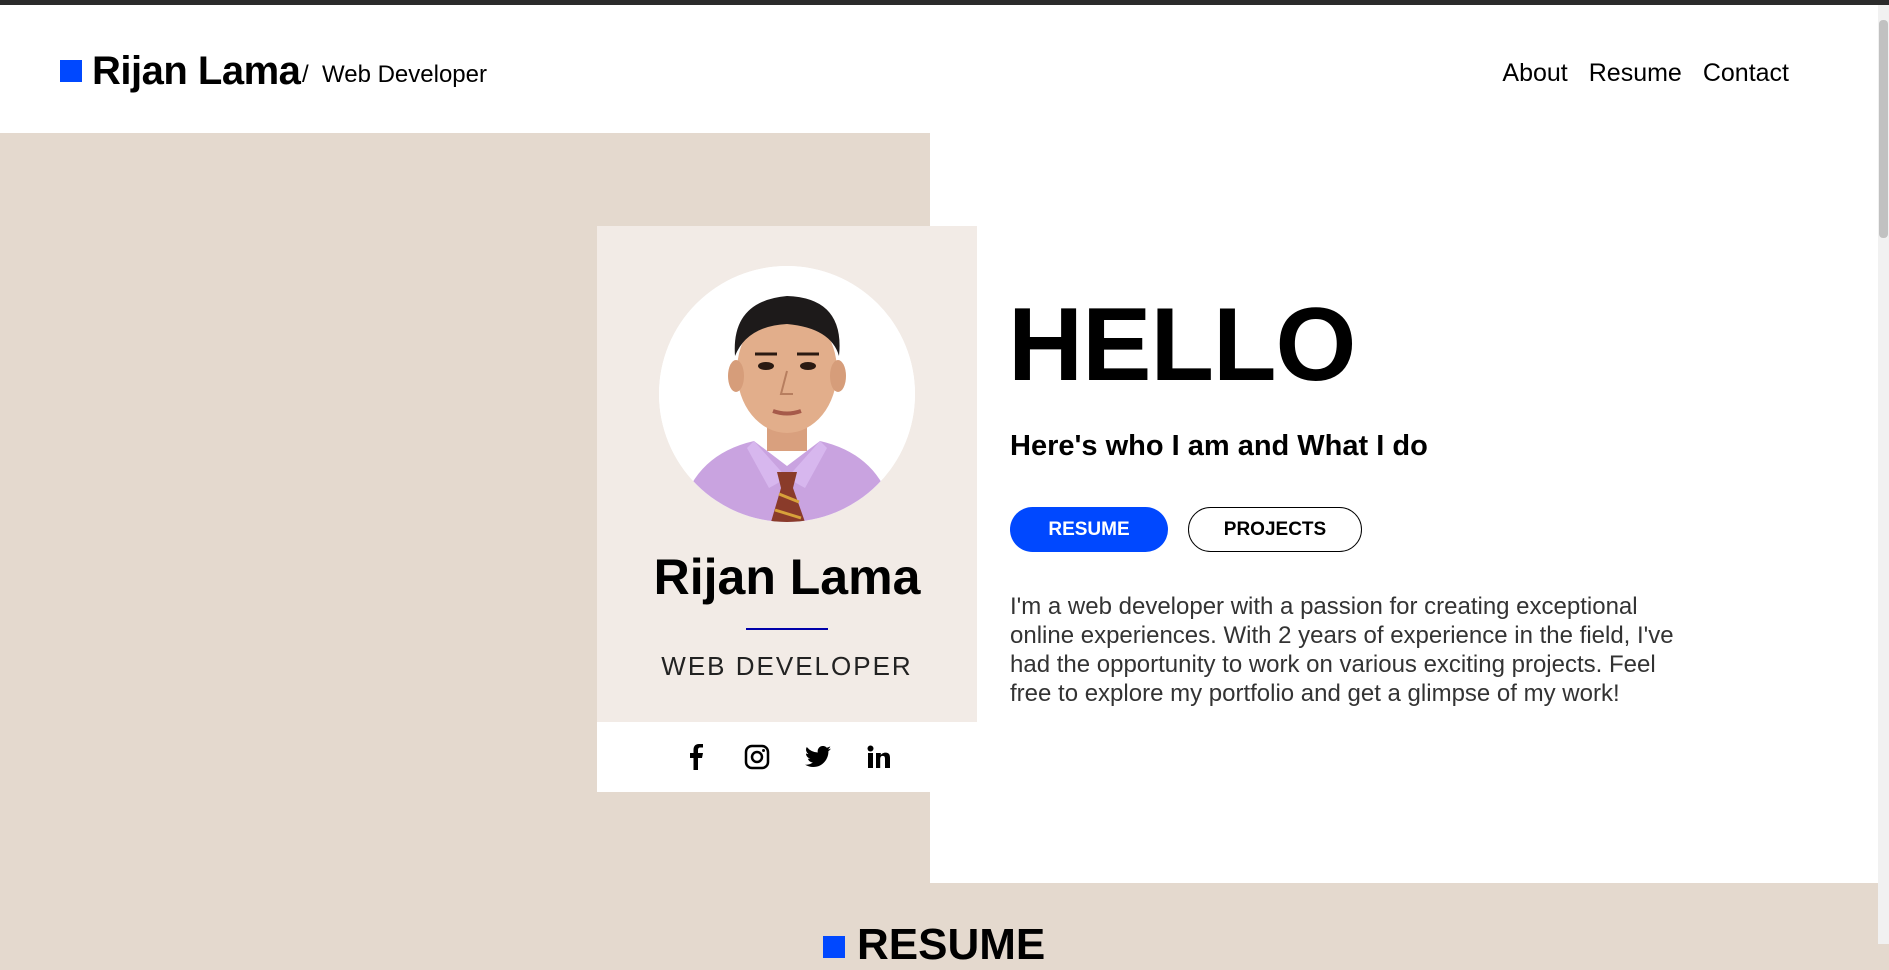 Image resolution: width=1889 pixels, height=970 pixels. Describe the element at coordinates (696, 757) in the screenshot. I see `facebook-icon` at that location.